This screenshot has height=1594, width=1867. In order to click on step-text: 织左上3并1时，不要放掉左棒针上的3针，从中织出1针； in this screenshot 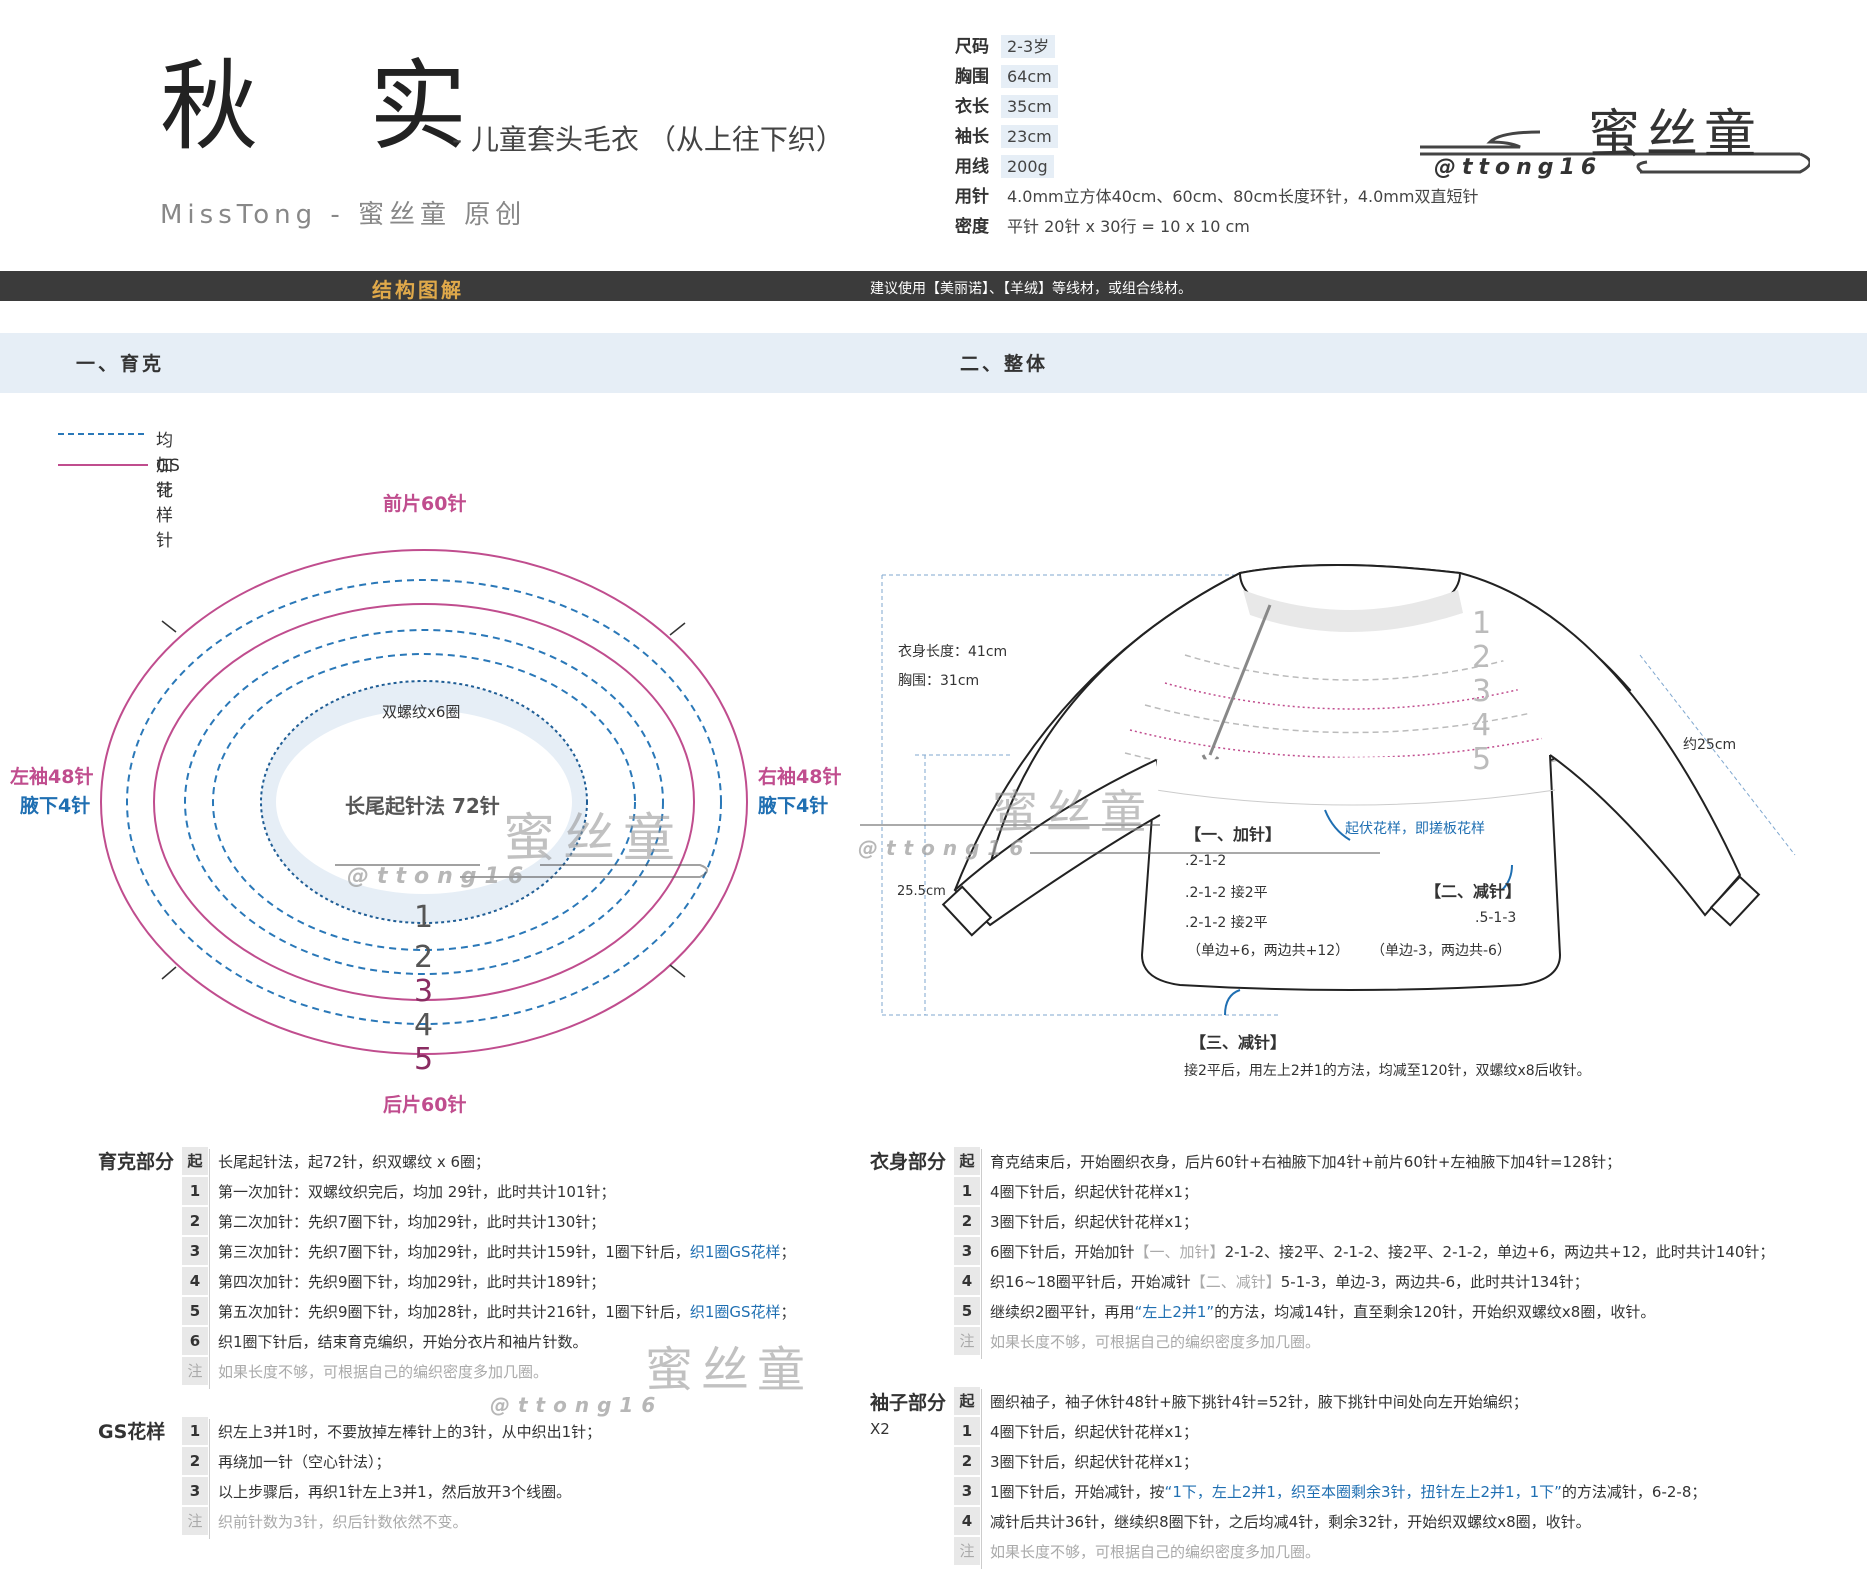, I will do `click(409, 1431)`.